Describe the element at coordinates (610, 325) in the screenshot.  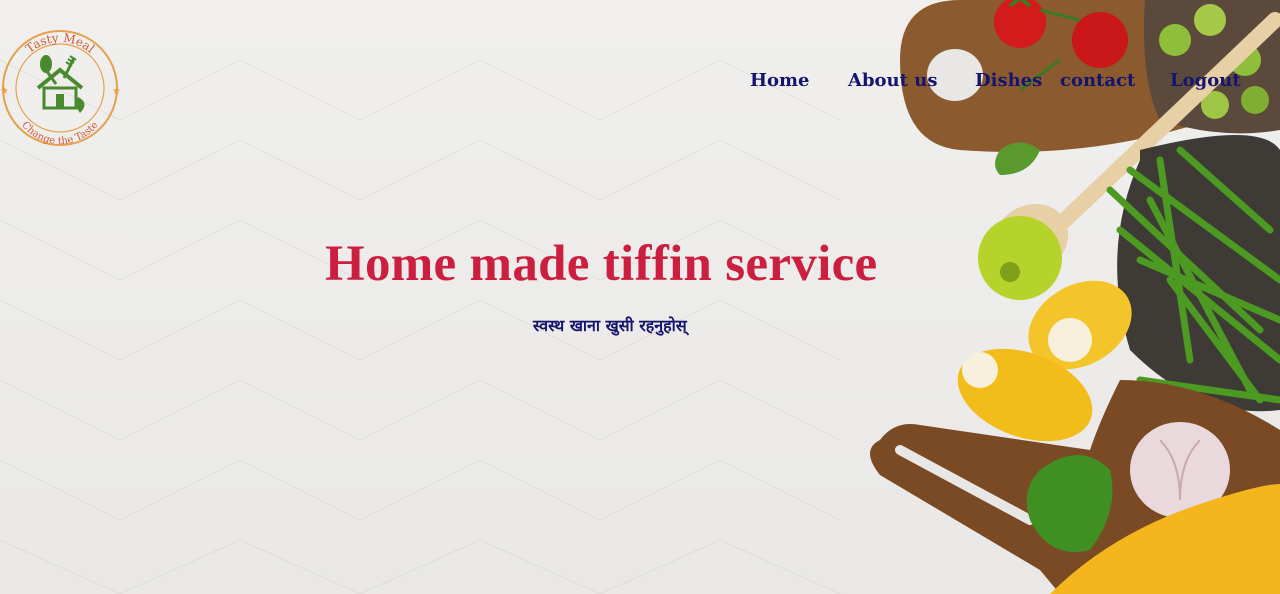
I see `hero-subtitle: स्वस्थ खाना खुसी रहनुहोस्` at that location.